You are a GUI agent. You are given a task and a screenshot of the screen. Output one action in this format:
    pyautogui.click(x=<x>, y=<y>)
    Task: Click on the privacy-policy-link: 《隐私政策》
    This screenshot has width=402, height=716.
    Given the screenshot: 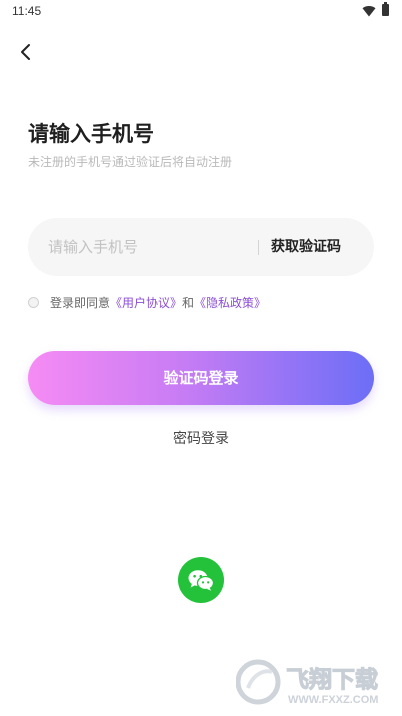 What is the action you would take?
    pyautogui.click(x=230, y=302)
    